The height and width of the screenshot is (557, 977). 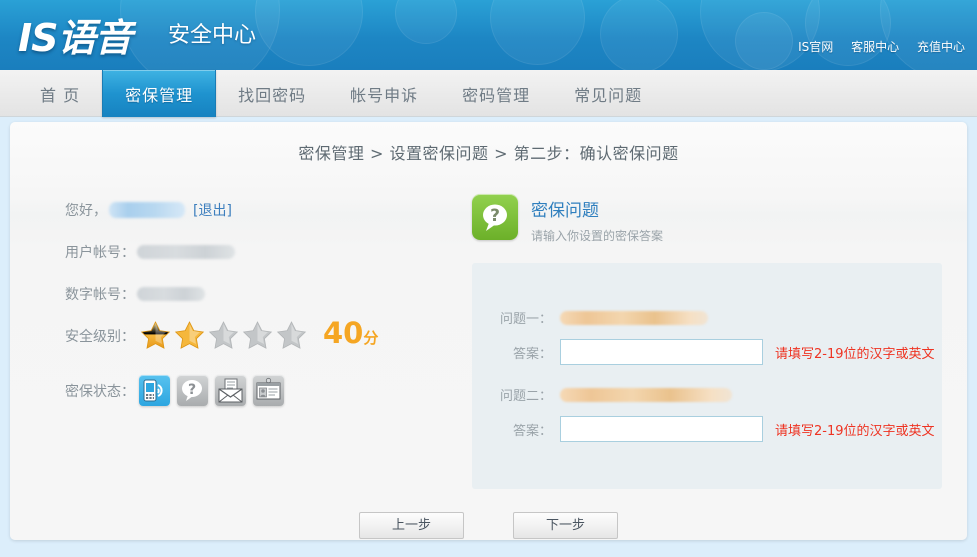 I want to click on question-panel-header: ? 密保问题 请输入你设置的密保答案, so click(x=707, y=219).